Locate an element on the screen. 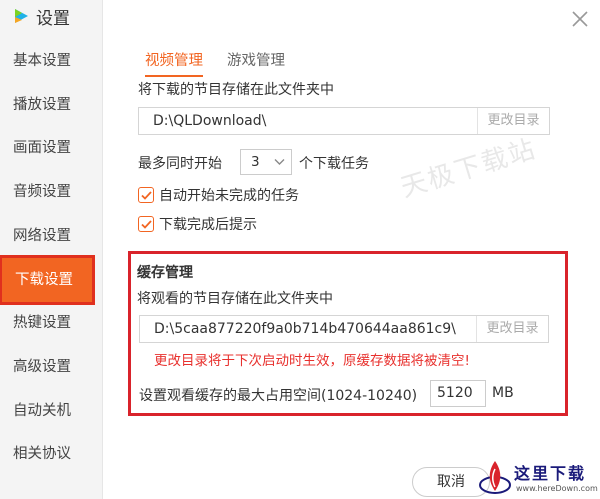  site-brand-overlay: 这里下载 www.hereDown.com is located at coordinates (539, 478).